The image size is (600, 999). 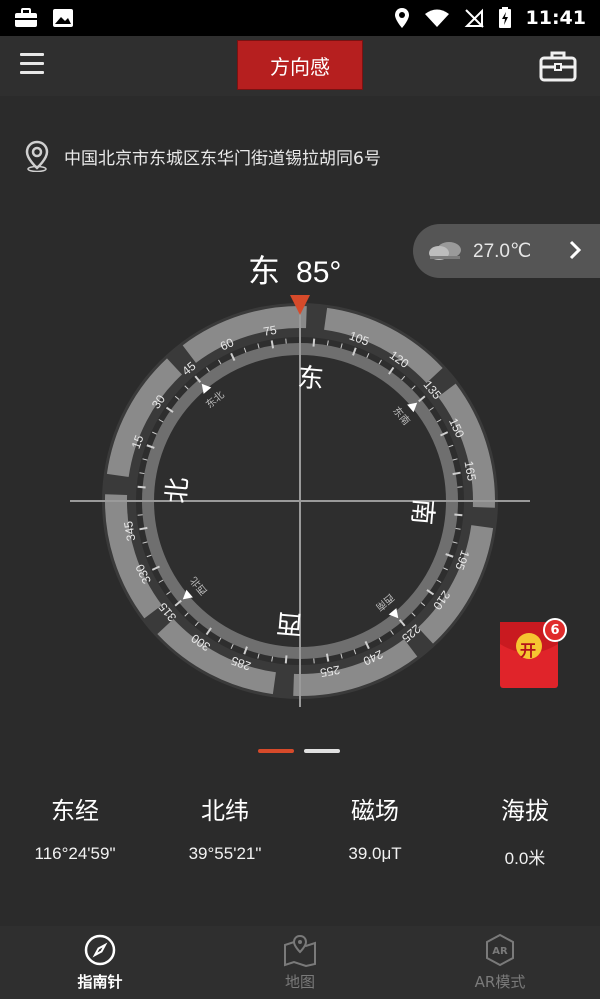 I want to click on top-app-bar: 方向感, so click(x=300, y=66).